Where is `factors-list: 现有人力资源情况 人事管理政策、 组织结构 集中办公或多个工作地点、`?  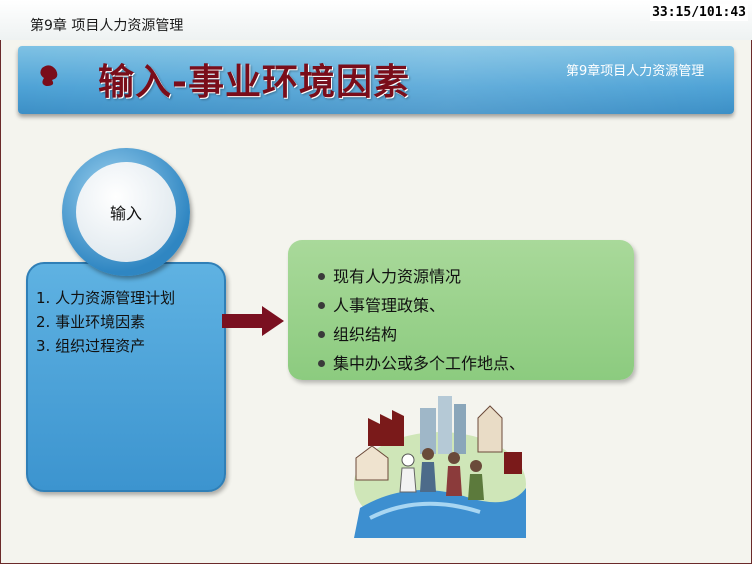 factors-list: 现有人力资源情况 人事管理政策、 组织结构 集中办公或多个工作地点、 is located at coordinates (421, 320).